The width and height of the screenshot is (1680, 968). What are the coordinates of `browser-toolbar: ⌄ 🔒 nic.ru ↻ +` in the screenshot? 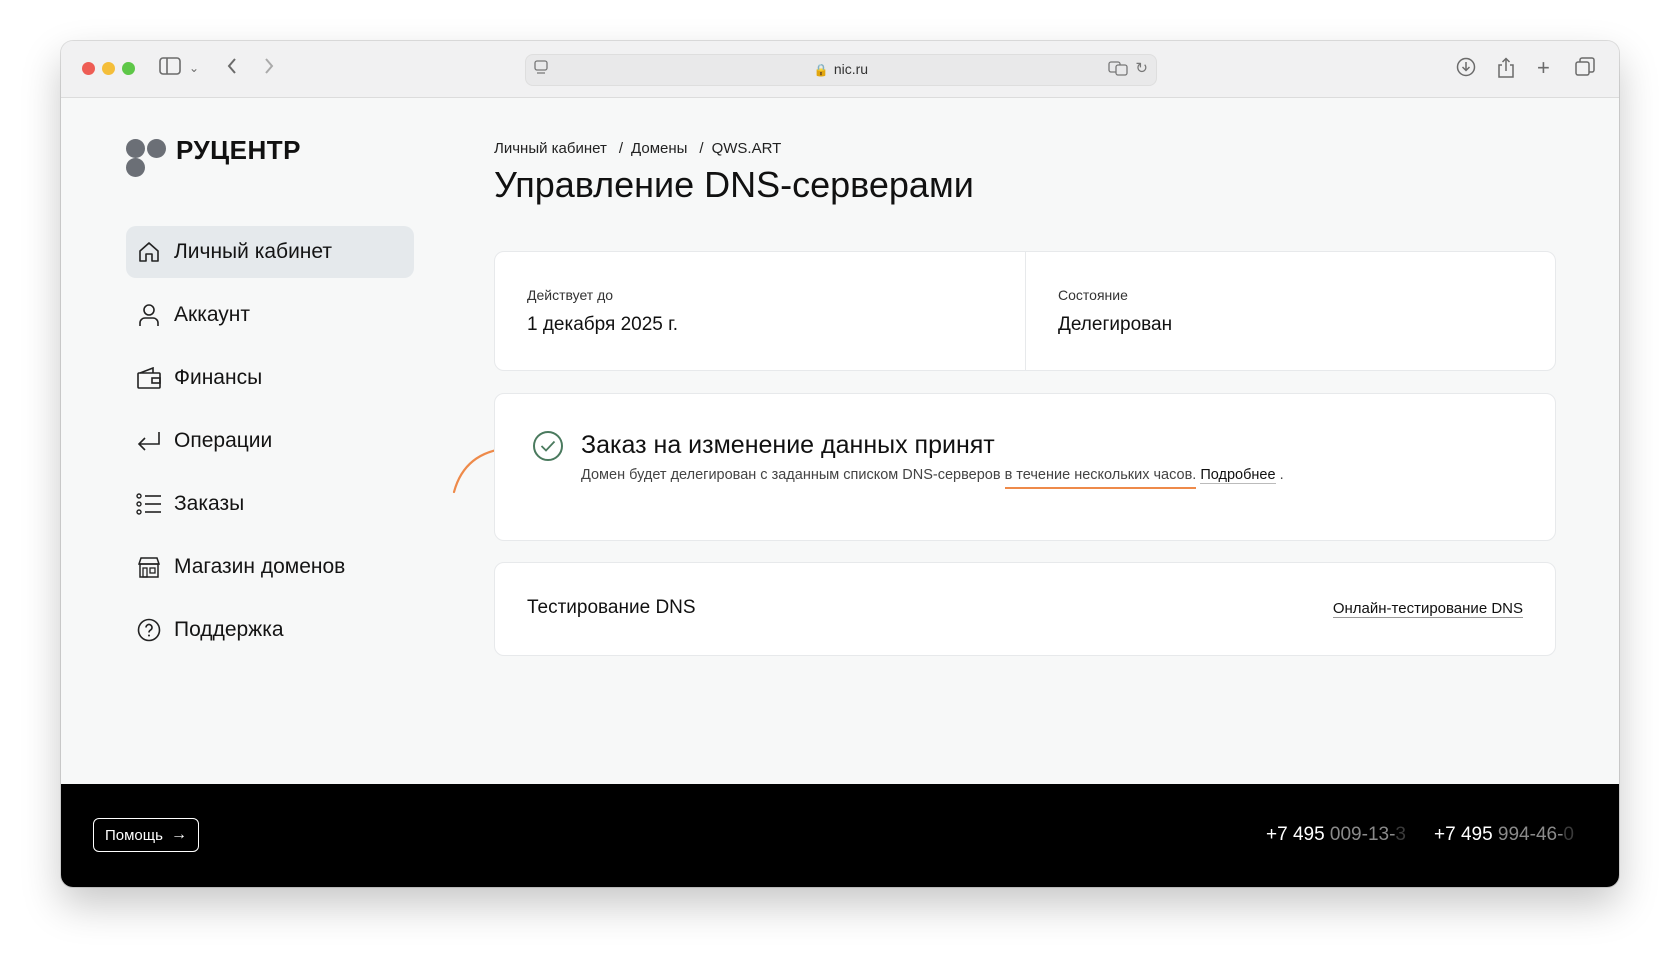 It's located at (840, 69).